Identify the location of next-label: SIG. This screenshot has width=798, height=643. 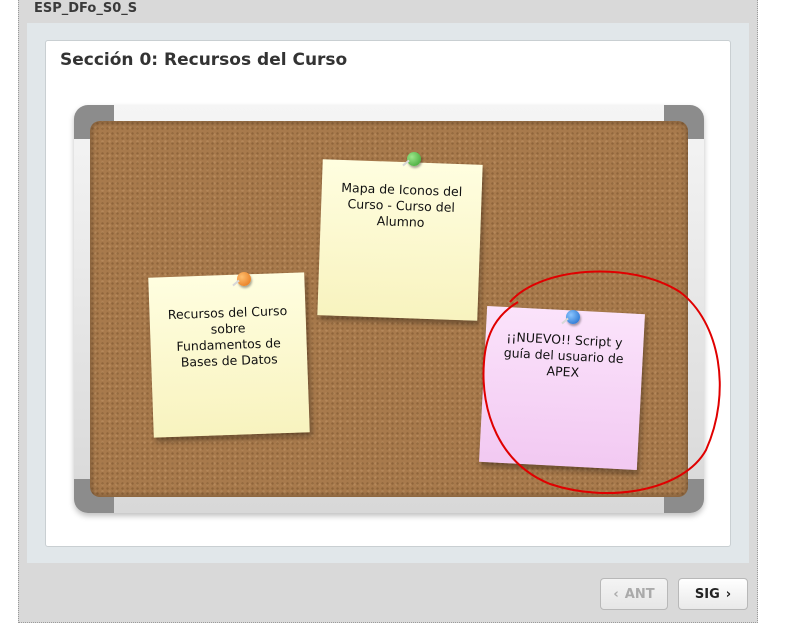
(707, 594).